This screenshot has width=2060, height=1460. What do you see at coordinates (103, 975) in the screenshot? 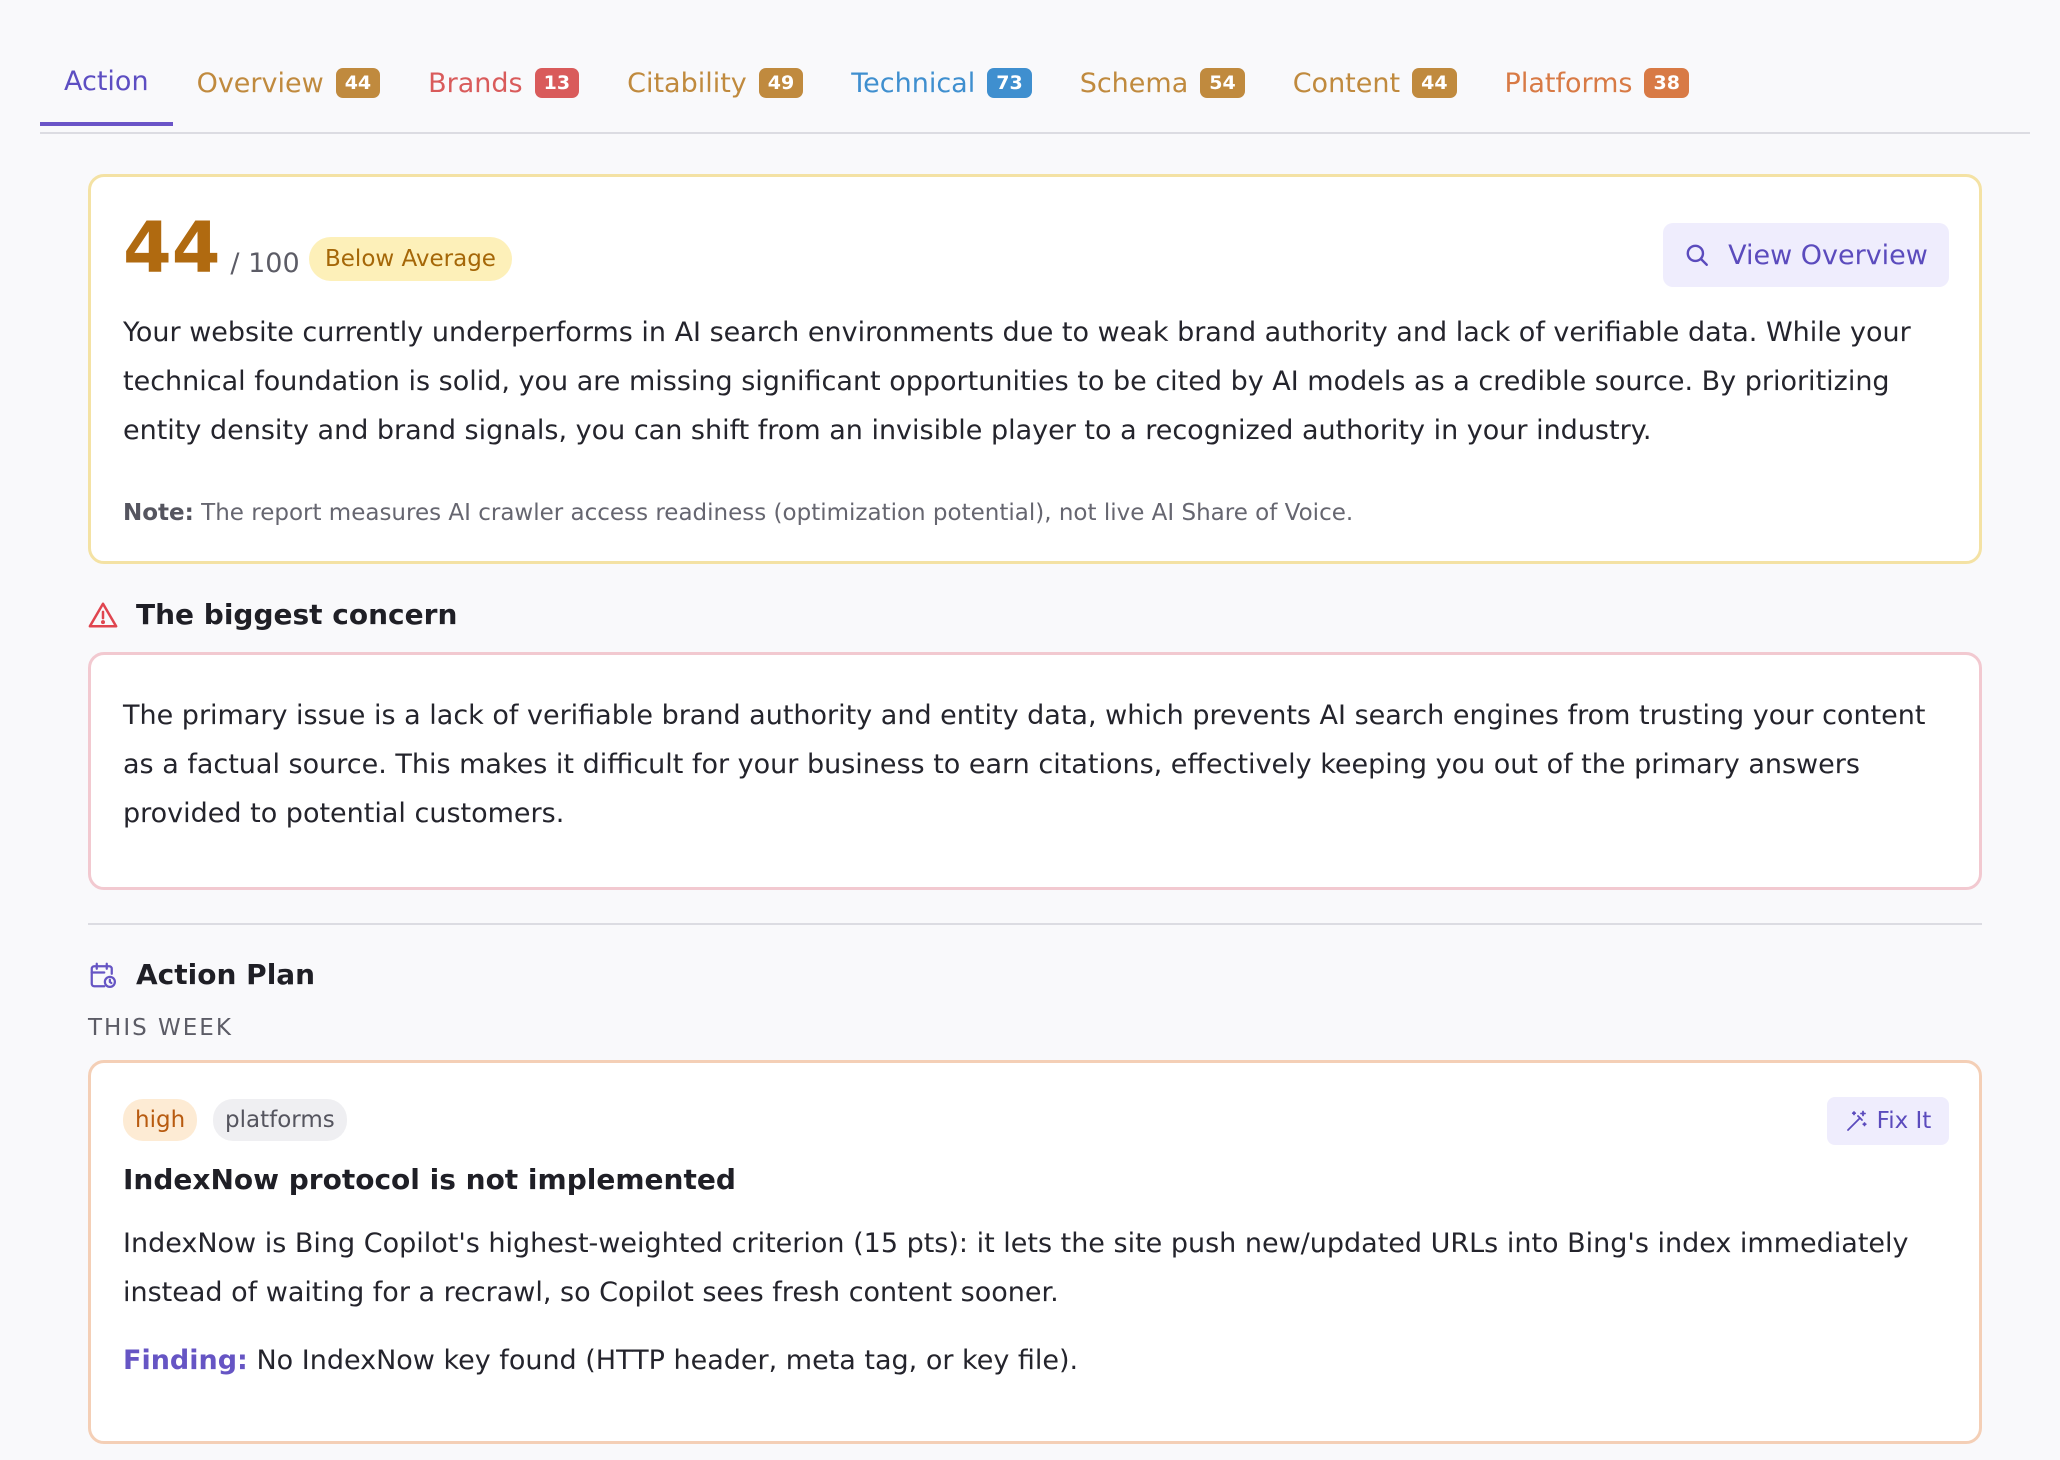
I see `calendar-clock-icon` at bounding box center [103, 975].